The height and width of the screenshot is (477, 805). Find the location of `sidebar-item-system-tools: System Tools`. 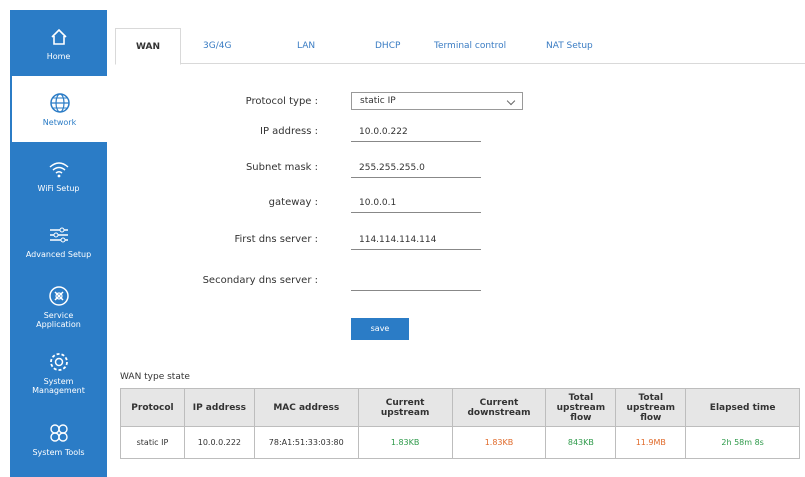

sidebar-item-system-tools: System Tools is located at coordinates (58, 439).